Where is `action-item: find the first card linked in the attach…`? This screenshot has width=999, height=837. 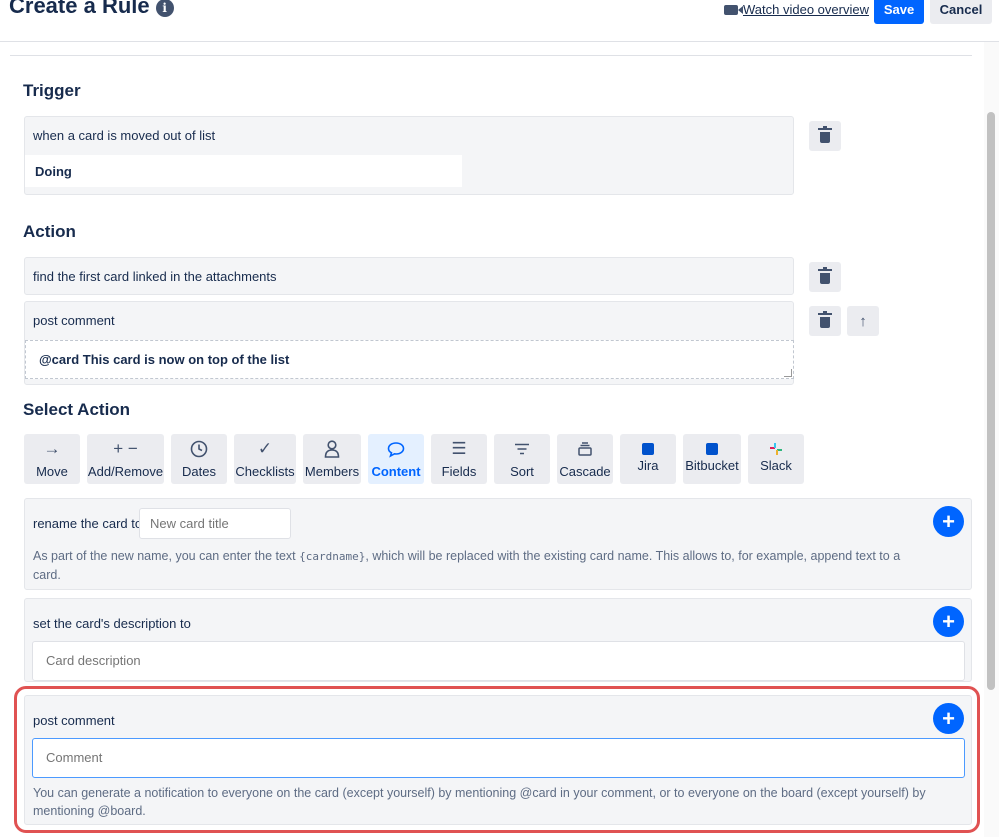
action-item: find the first card linked in the attach… is located at coordinates (409, 276).